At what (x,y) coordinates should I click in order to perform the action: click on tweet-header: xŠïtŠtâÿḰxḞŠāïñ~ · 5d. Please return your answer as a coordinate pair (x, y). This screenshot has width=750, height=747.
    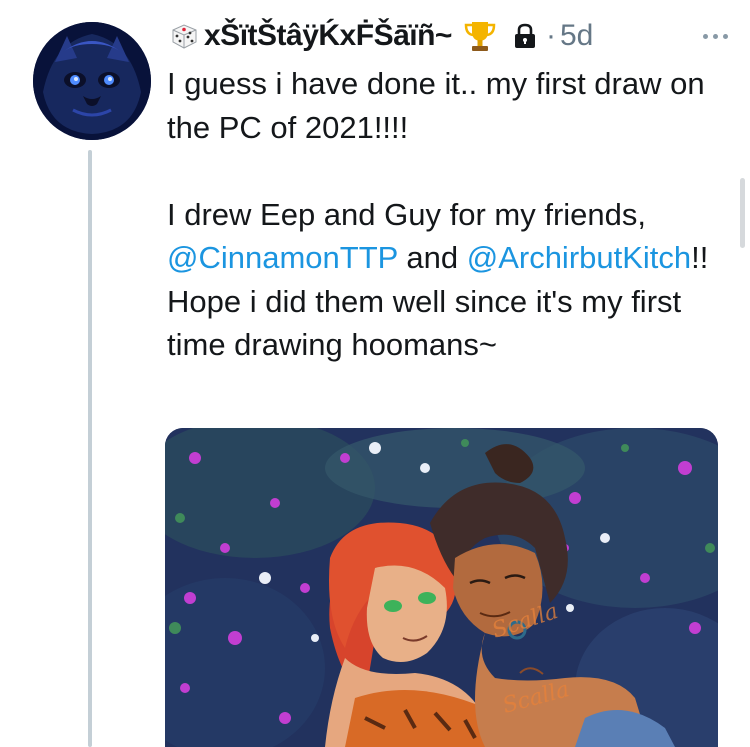
    Looking at the image, I should click on (449, 36).